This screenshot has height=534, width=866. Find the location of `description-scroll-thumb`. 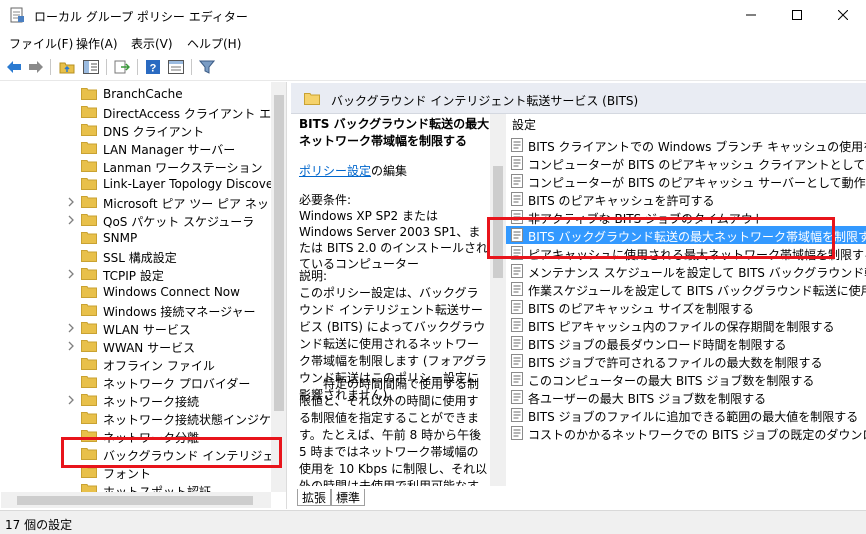

description-scroll-thumb is located at coordinates (498, 222).